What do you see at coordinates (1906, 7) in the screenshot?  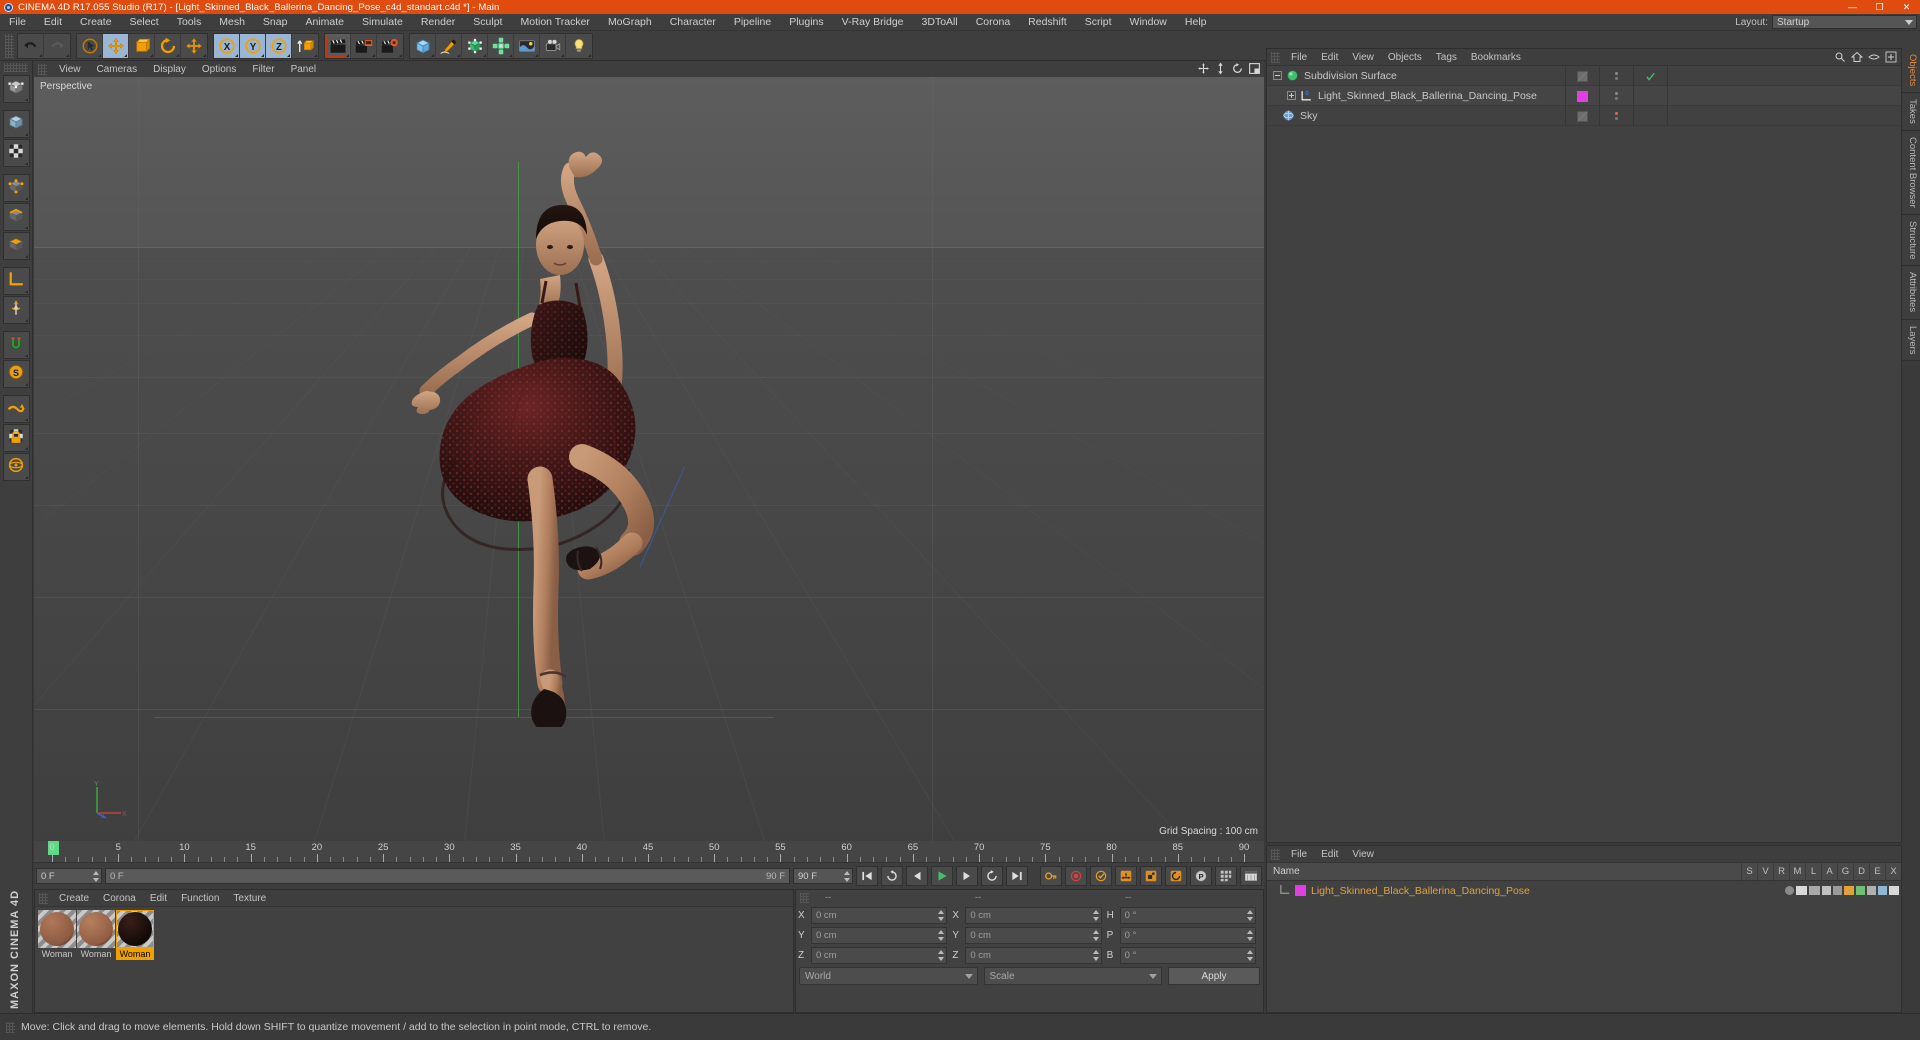 I see `close-button: ✕` at bounding box center [1906, 7].